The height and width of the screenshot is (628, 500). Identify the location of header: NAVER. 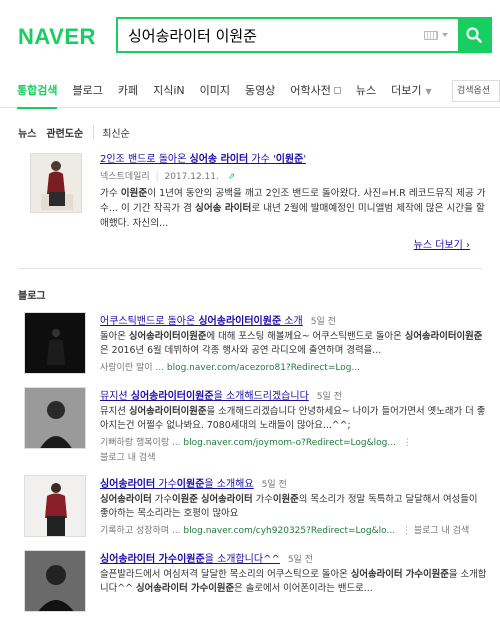
(250, 37).